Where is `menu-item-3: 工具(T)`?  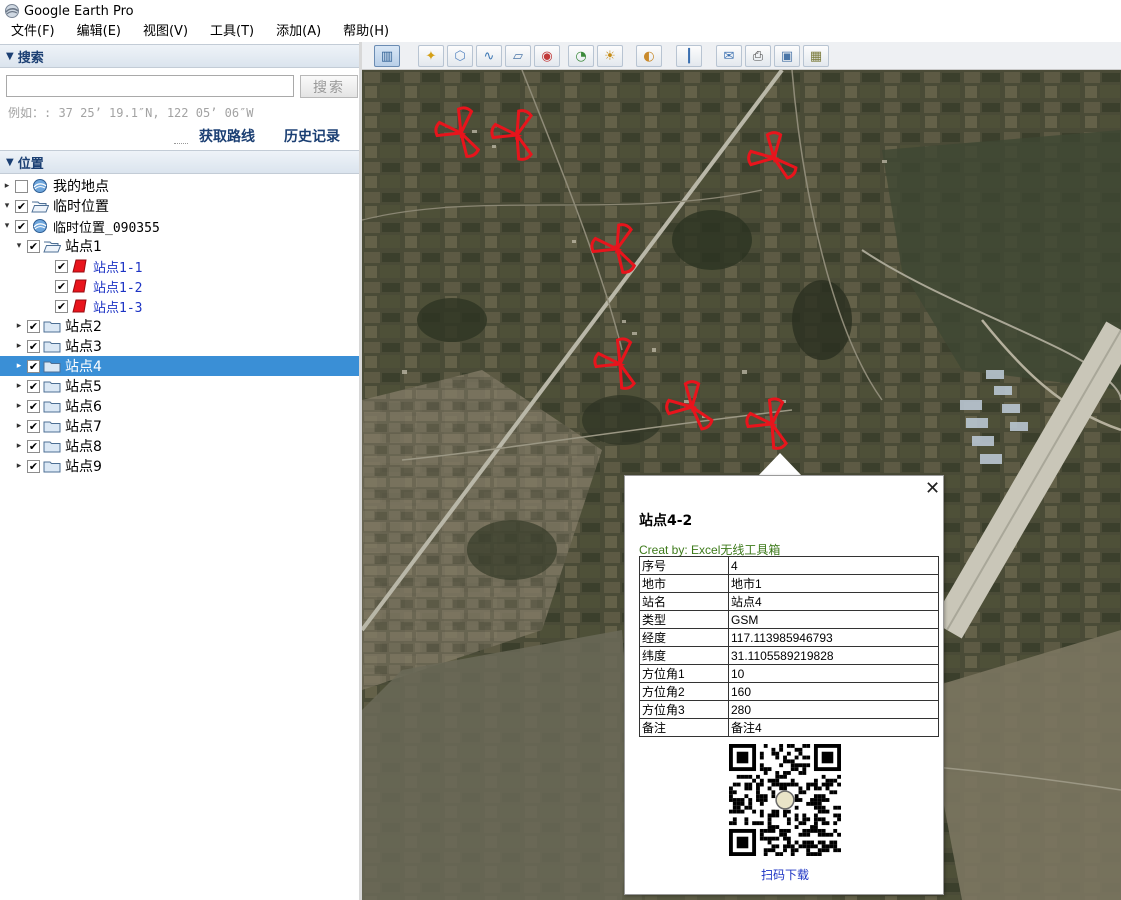
menu-item-3: 工具(T) is located at coordinates (232, 32).